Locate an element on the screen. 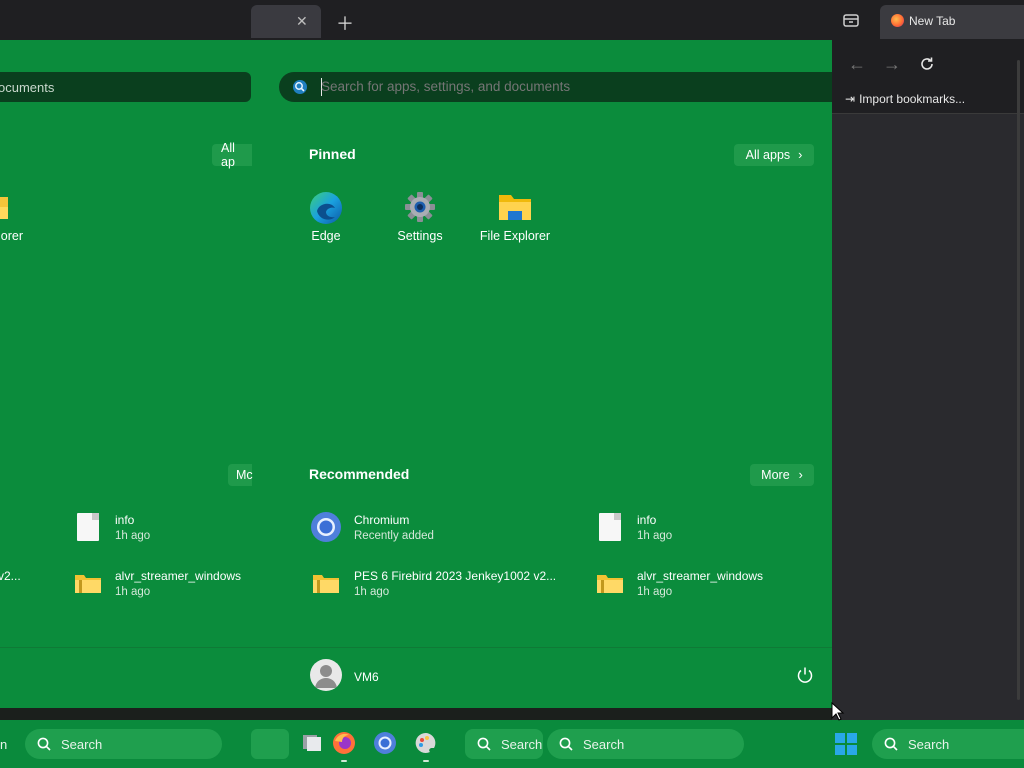 The image size is (1024, 768). user-icon is located at coordinates (326, 676).